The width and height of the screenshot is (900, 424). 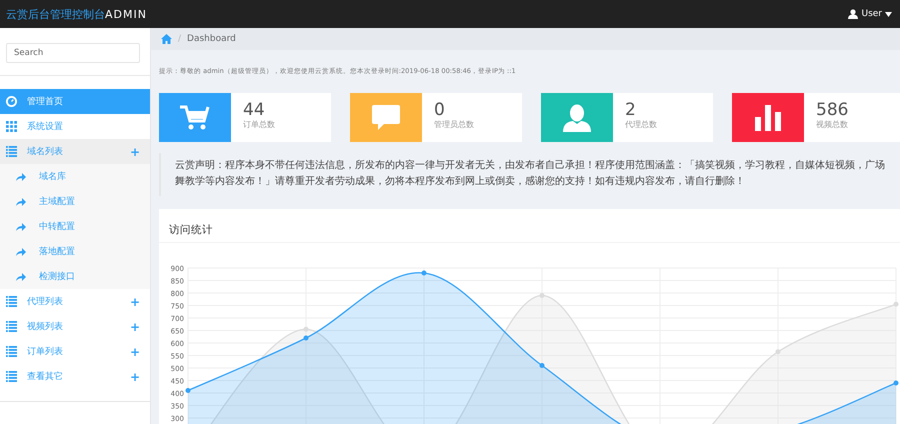 What do you see at coordinates (454, 124) in the screenshot?
I see `stat-label: 管理员总数` at bounding box center [454, 124].